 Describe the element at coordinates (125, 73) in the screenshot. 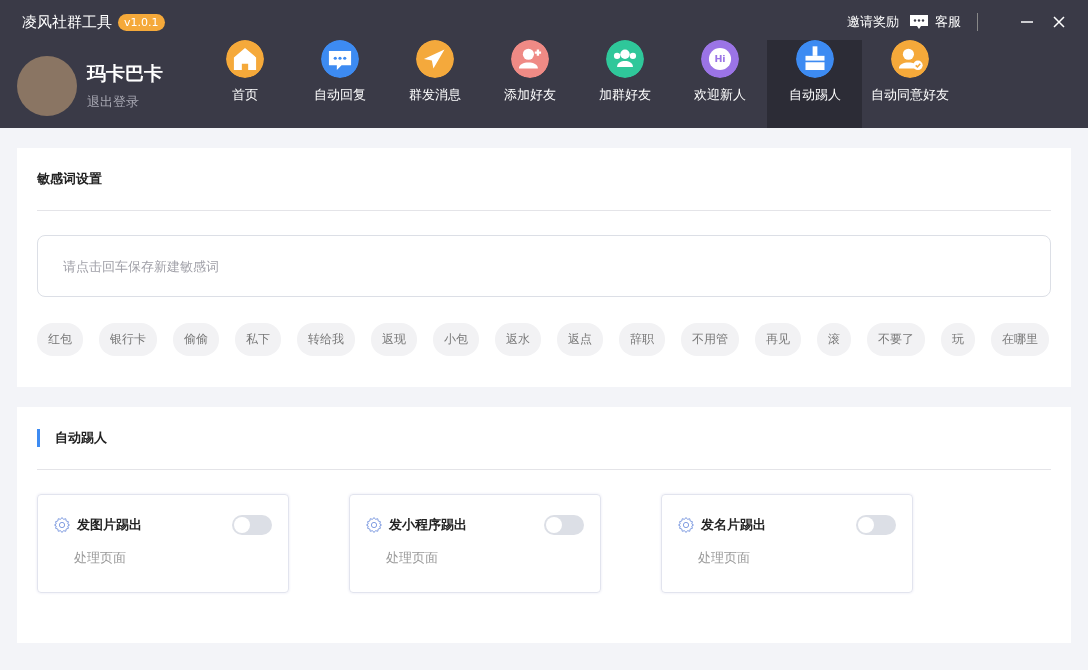

I see `user-name: 玛卡巴卡` at that location.